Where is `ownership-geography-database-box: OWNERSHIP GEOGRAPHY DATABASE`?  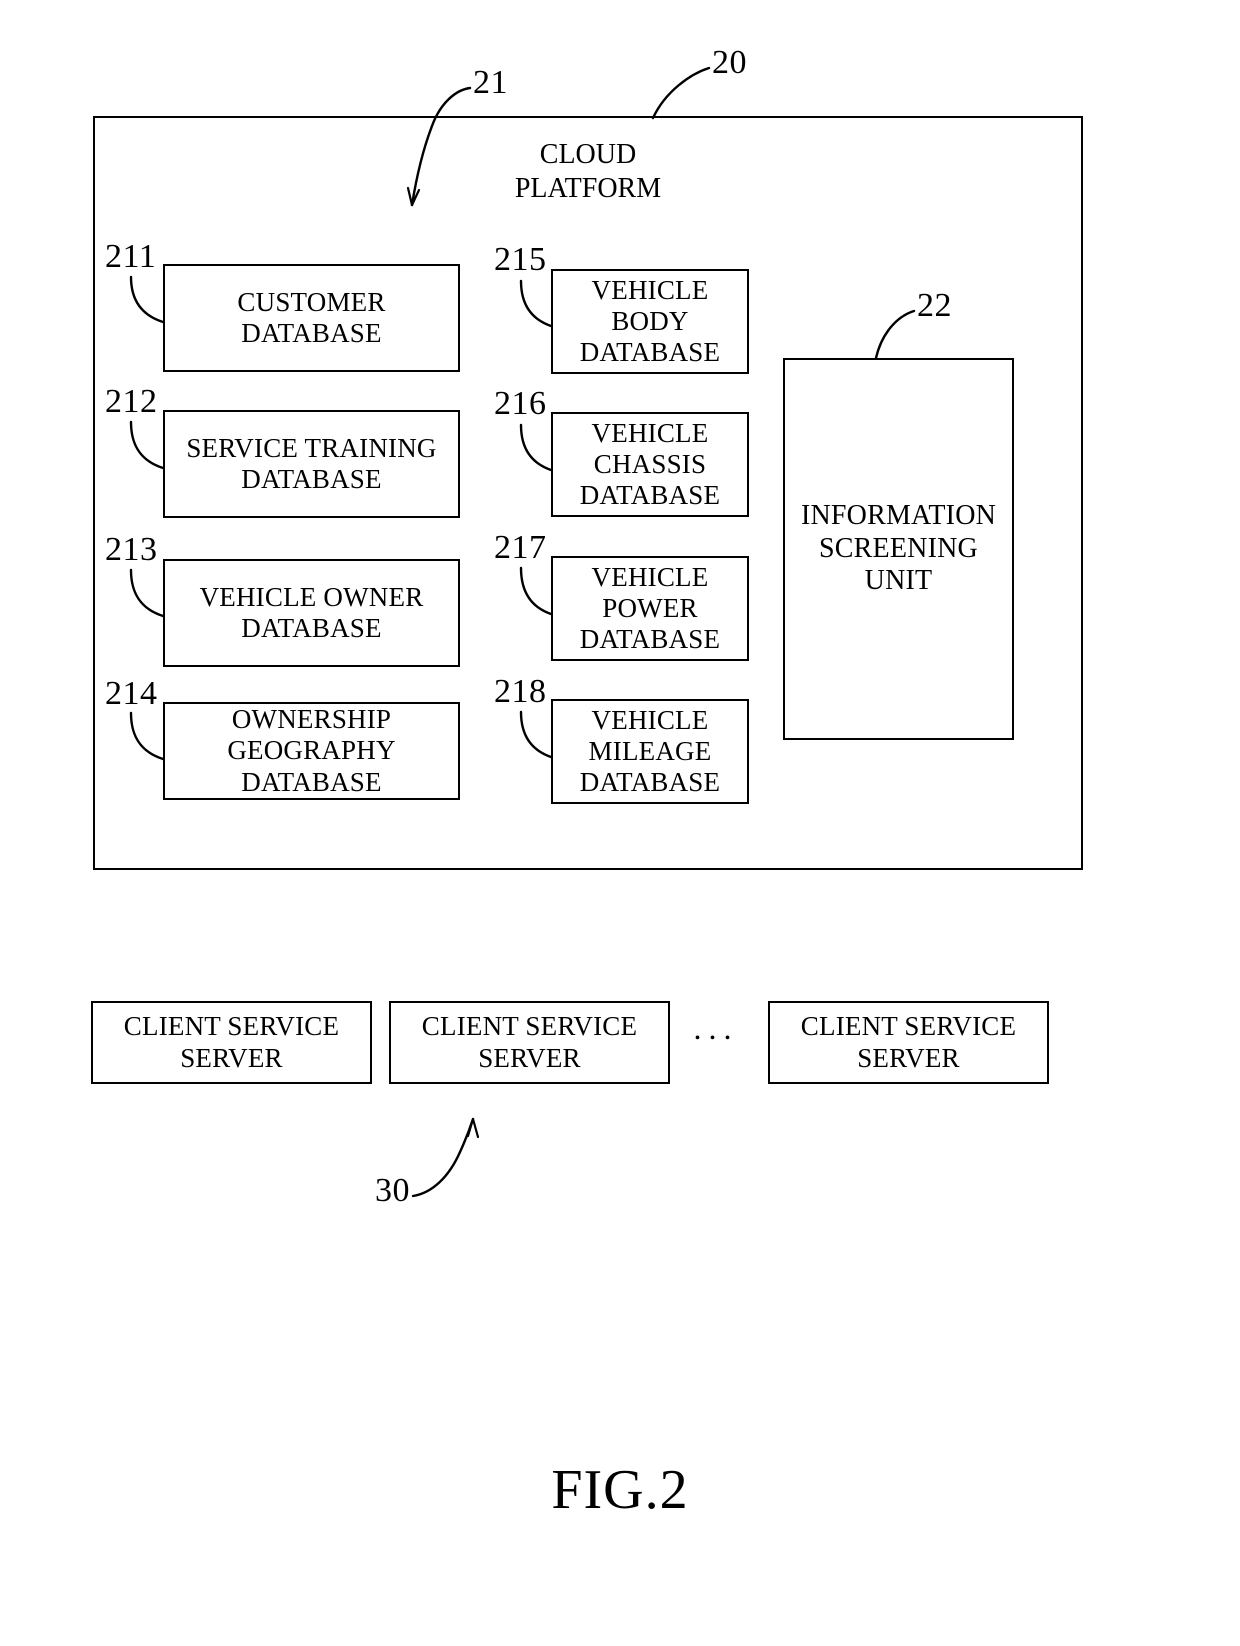
ownership-geography-database-box: OWNERSHIP GEOGRAPHY DATABASE is located at coordinates (311, 751).